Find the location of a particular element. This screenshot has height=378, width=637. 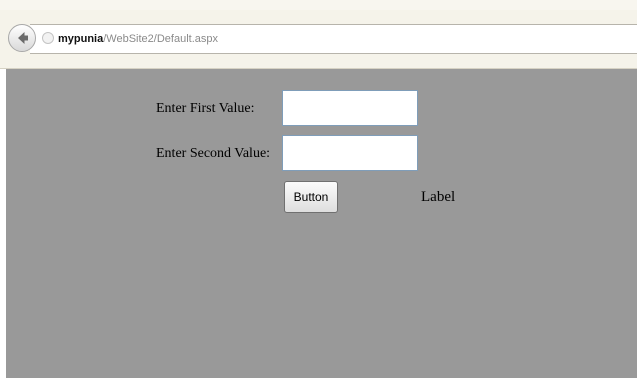

url-path: /WebSite2/Default.aspx is located at coordinates (160, 39).